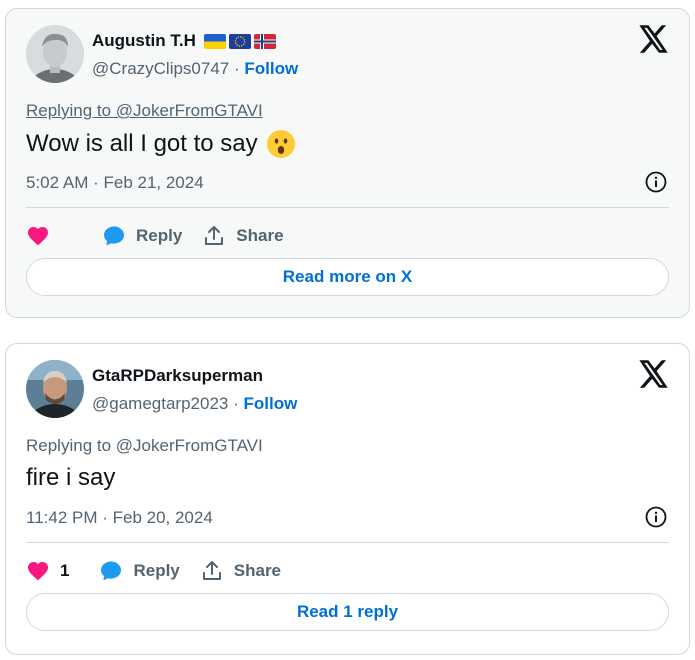 This screenshot has width=695, height=660. I want to click on read-replies-button: Read 1 reply, so click(347, 612).